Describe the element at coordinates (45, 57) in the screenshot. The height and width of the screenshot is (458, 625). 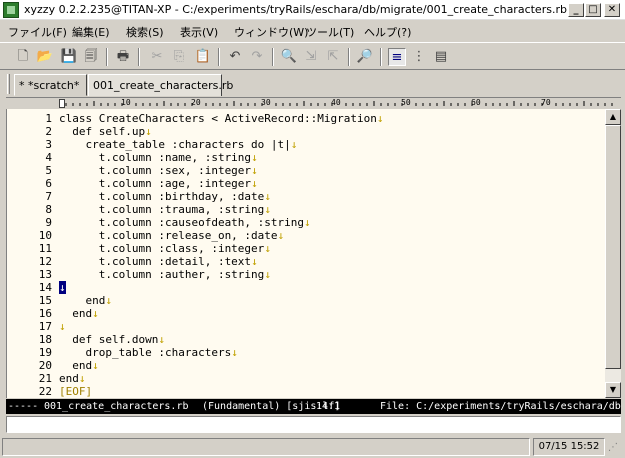
I see `open-folder-icon: 📂` at that location.